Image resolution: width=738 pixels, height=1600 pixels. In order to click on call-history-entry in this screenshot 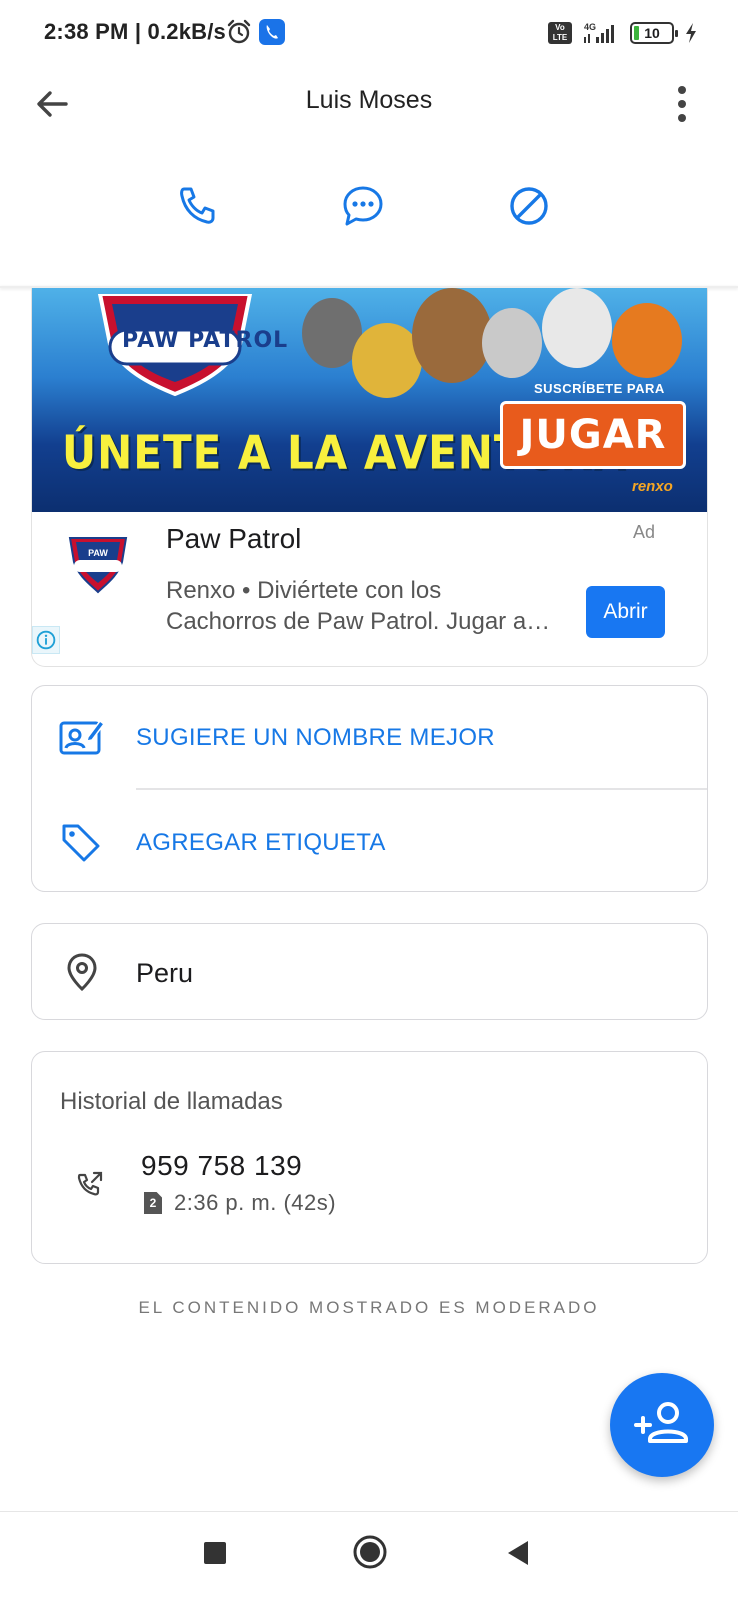, I will do `click(370, 1183)`.